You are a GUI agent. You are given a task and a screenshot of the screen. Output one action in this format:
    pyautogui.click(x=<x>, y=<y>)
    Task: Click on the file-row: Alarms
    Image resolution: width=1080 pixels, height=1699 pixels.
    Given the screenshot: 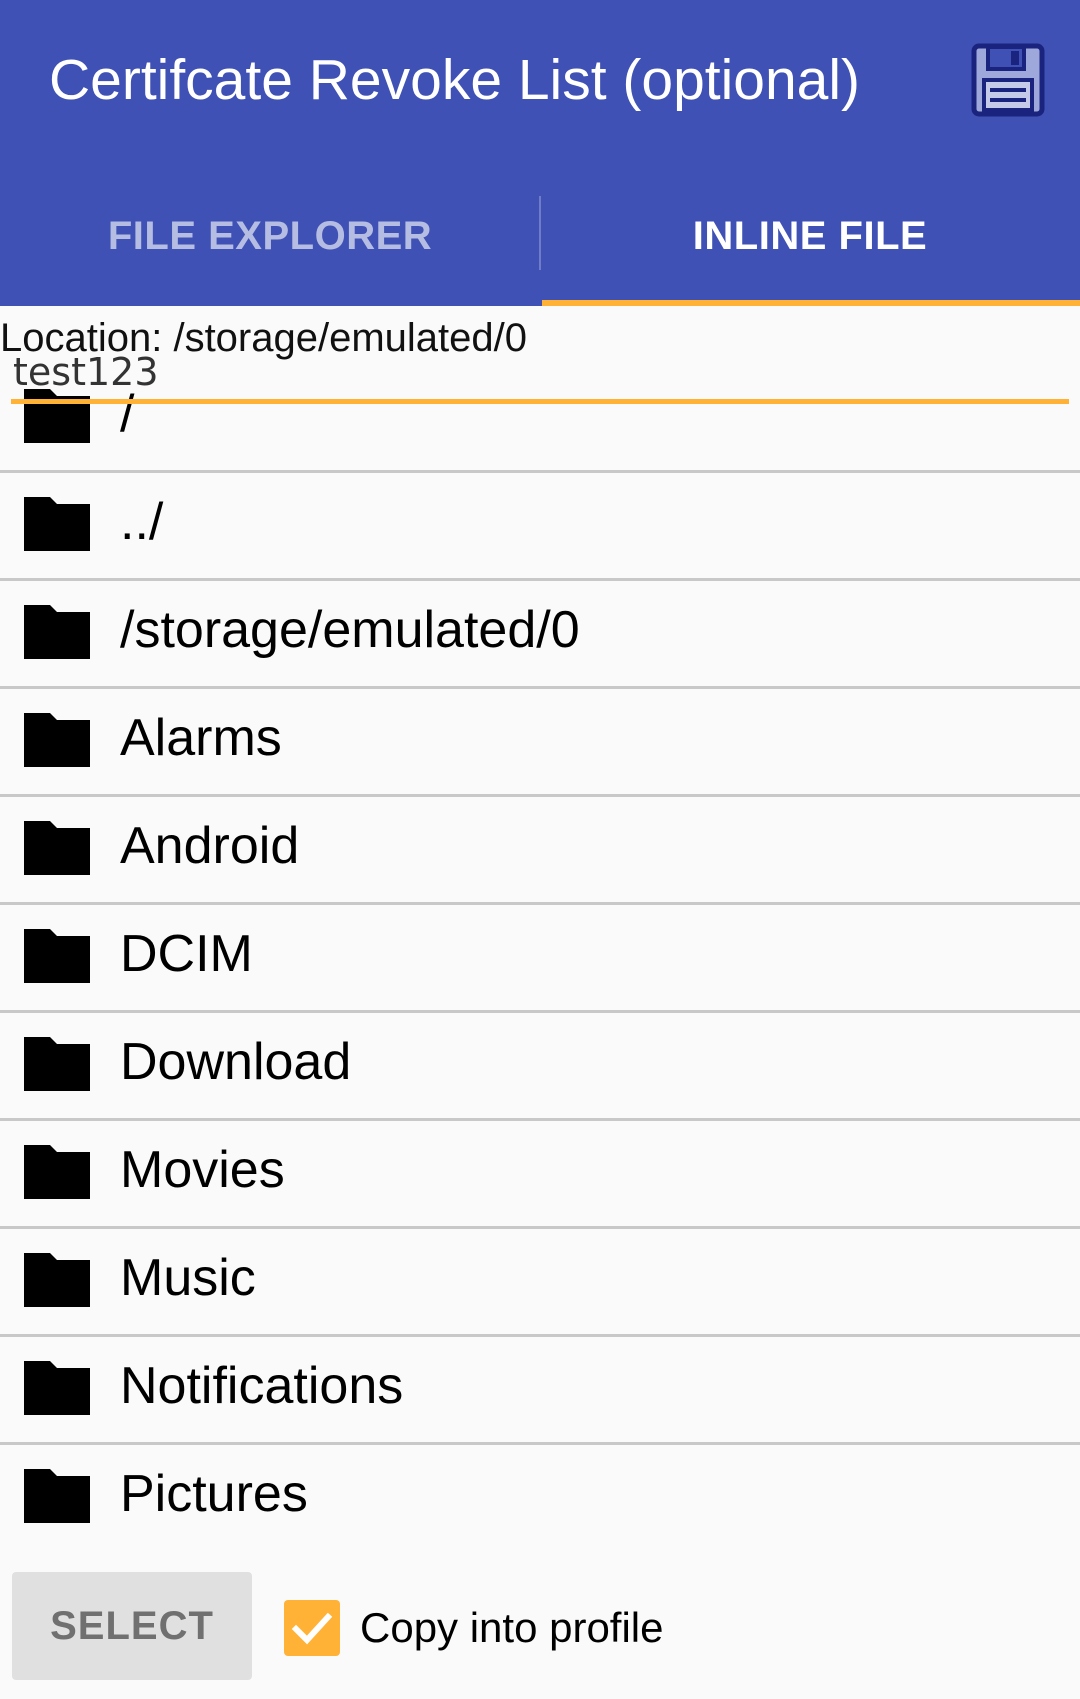 What is the action you would take?
    pyautogui.click(x=540, y=743)
    